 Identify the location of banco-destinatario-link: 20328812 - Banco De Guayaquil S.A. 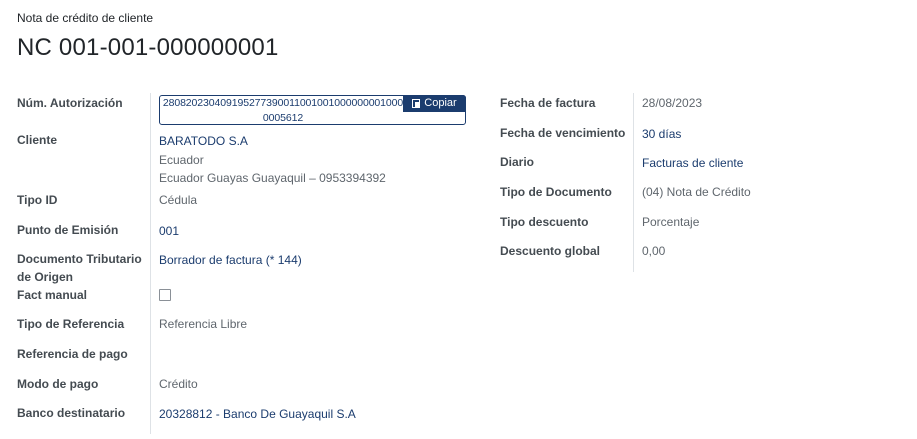
(257, 414).